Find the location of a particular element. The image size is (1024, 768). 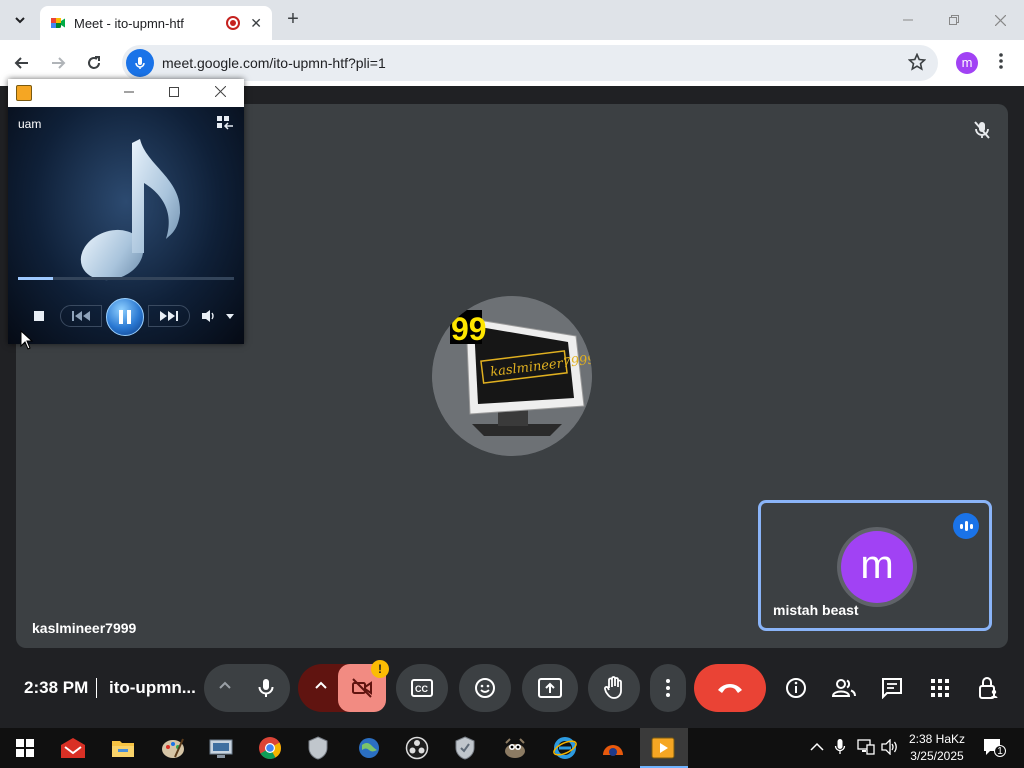

arrow-left-icon is located at coordinates (21, 63).